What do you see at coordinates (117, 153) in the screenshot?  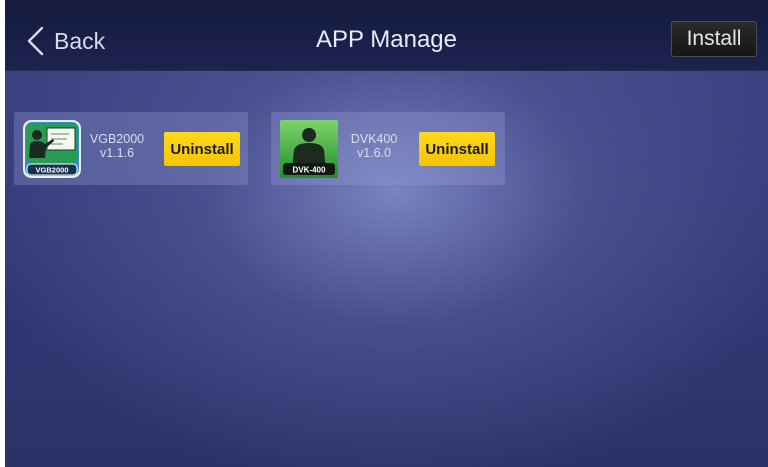 I see `app-version: v1.1.6` at bounding box center [117, 153].